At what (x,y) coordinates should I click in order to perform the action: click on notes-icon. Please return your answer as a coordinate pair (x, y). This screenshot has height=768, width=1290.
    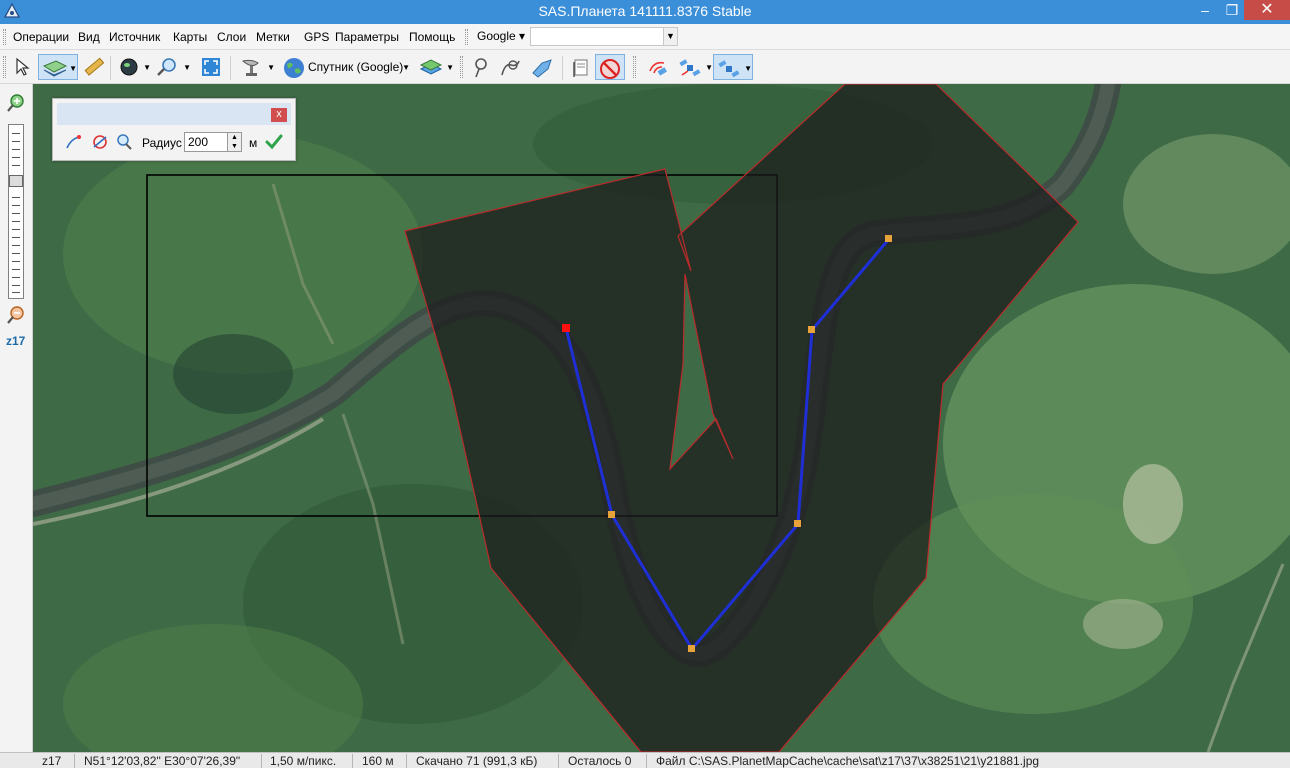
    Looking at the image, I should click on (580, 68).